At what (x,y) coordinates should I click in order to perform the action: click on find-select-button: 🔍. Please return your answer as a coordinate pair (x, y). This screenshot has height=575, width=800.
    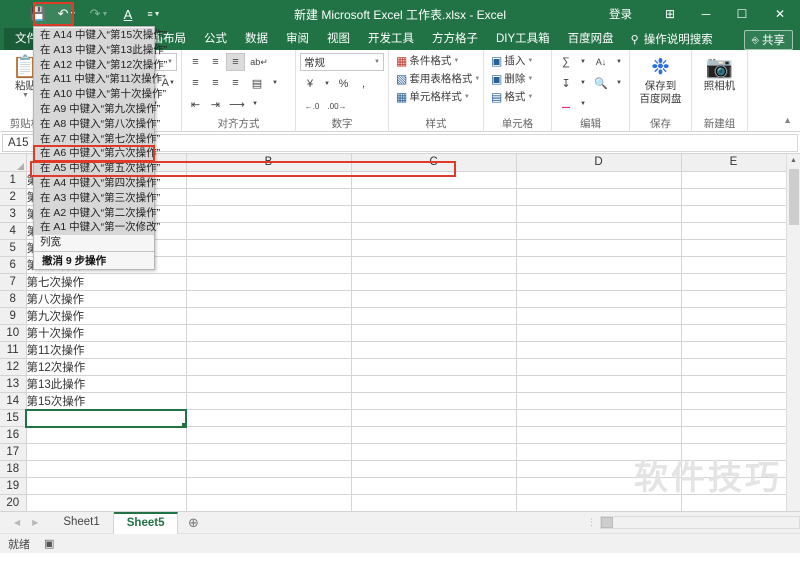
    Looking at the image, I should click on (601, 83).